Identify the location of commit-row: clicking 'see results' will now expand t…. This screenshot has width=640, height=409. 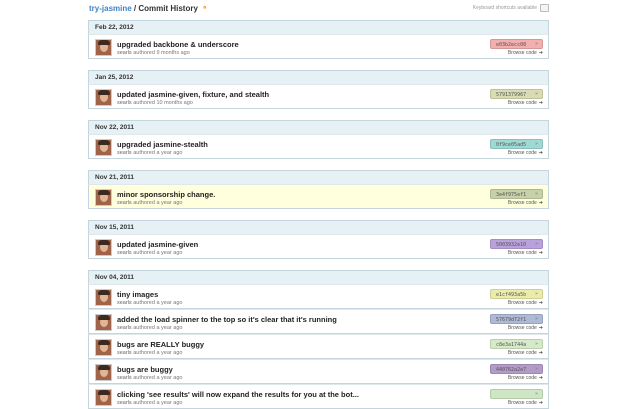
(318, 396).